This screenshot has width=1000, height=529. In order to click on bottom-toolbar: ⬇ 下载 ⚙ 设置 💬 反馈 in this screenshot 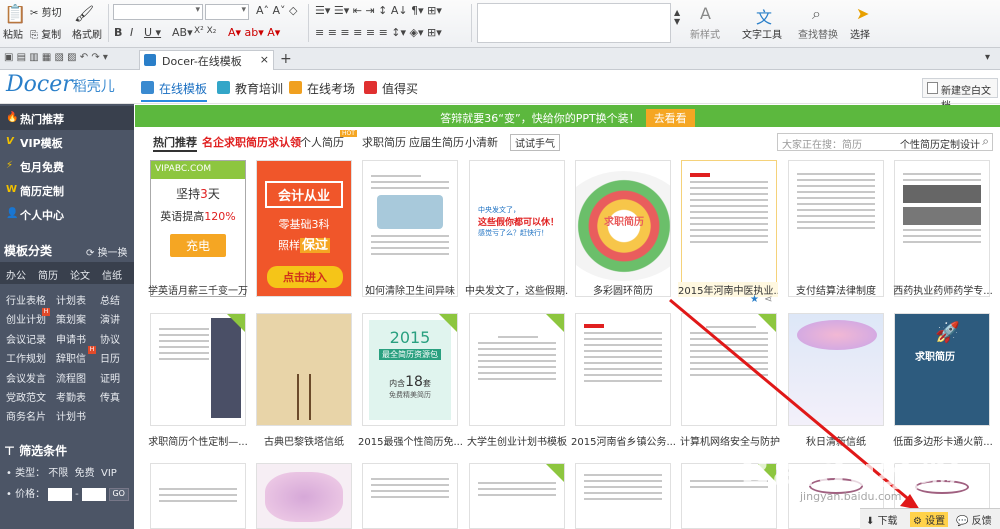, I will do `click(930, 518)`.